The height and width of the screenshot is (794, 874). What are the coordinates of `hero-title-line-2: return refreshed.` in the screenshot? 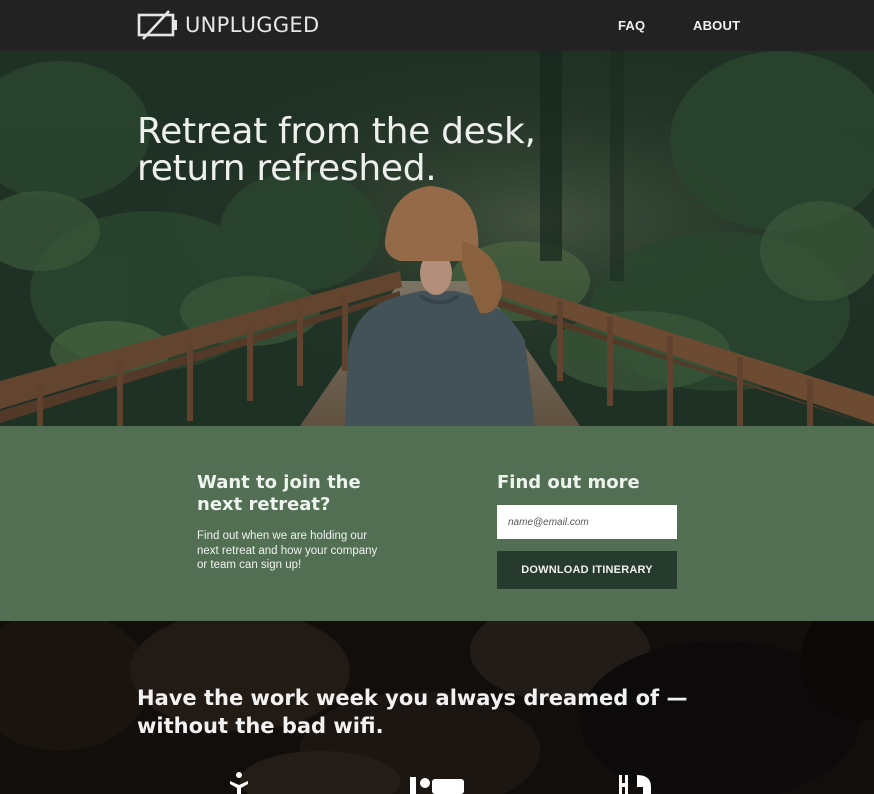 It's located at (287, 168).